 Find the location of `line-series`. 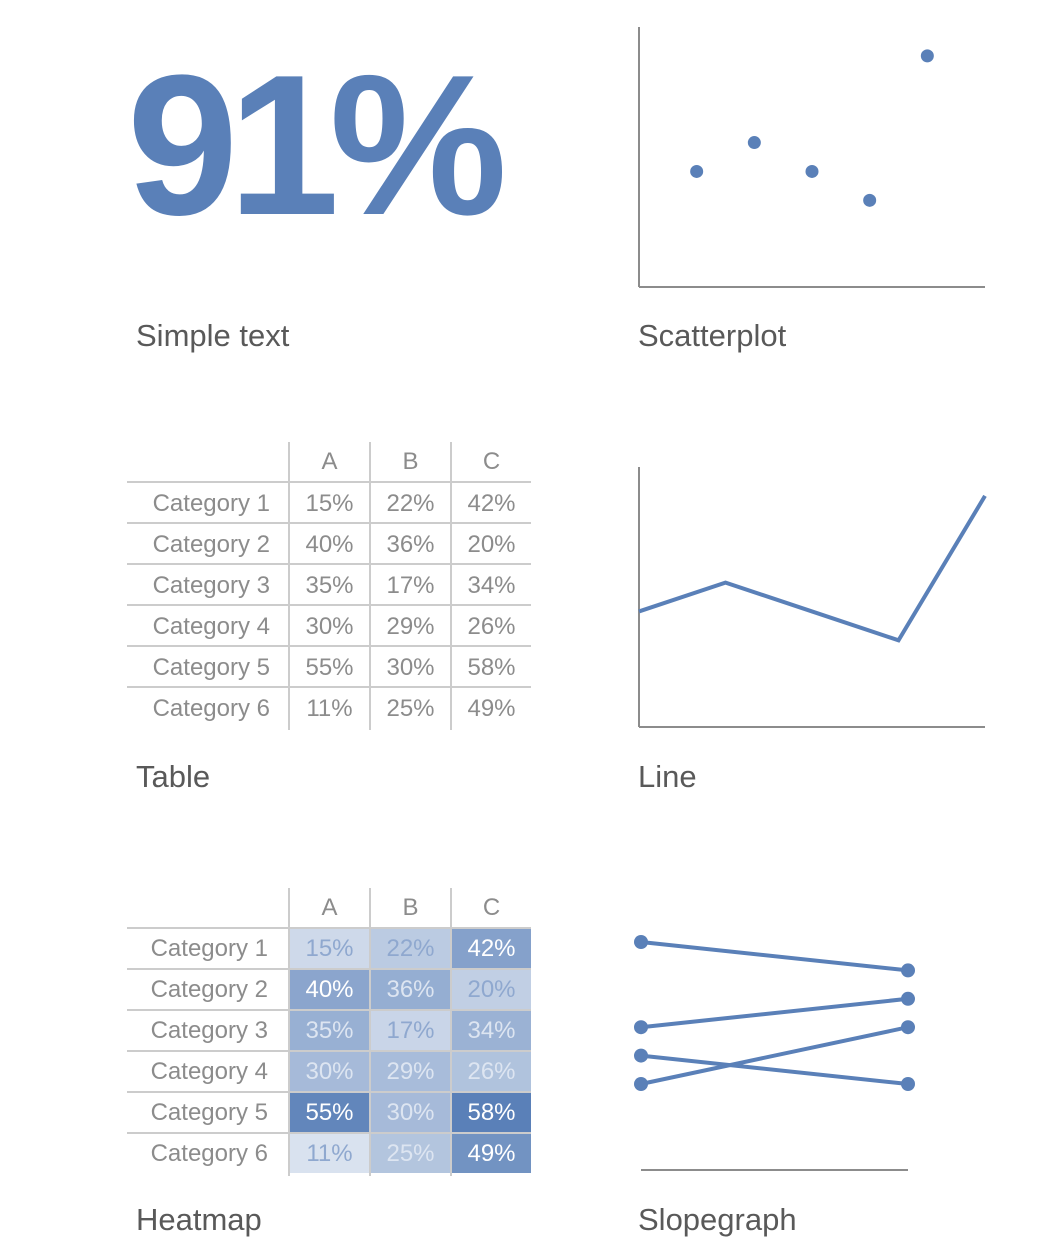

line-series is located at coordinates (812, 568).